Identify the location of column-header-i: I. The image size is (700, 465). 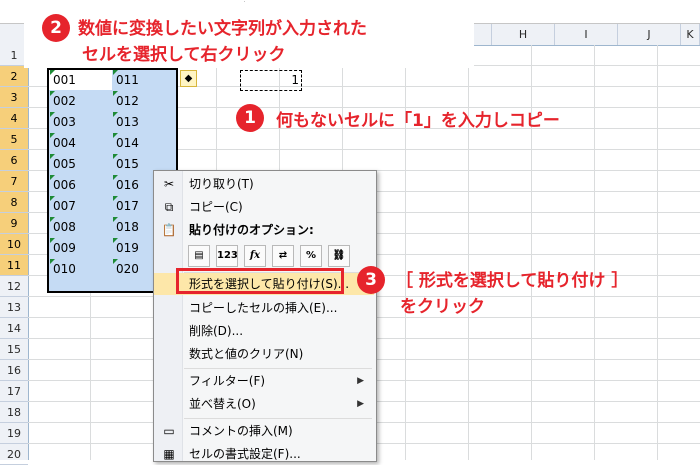
(586, 34).